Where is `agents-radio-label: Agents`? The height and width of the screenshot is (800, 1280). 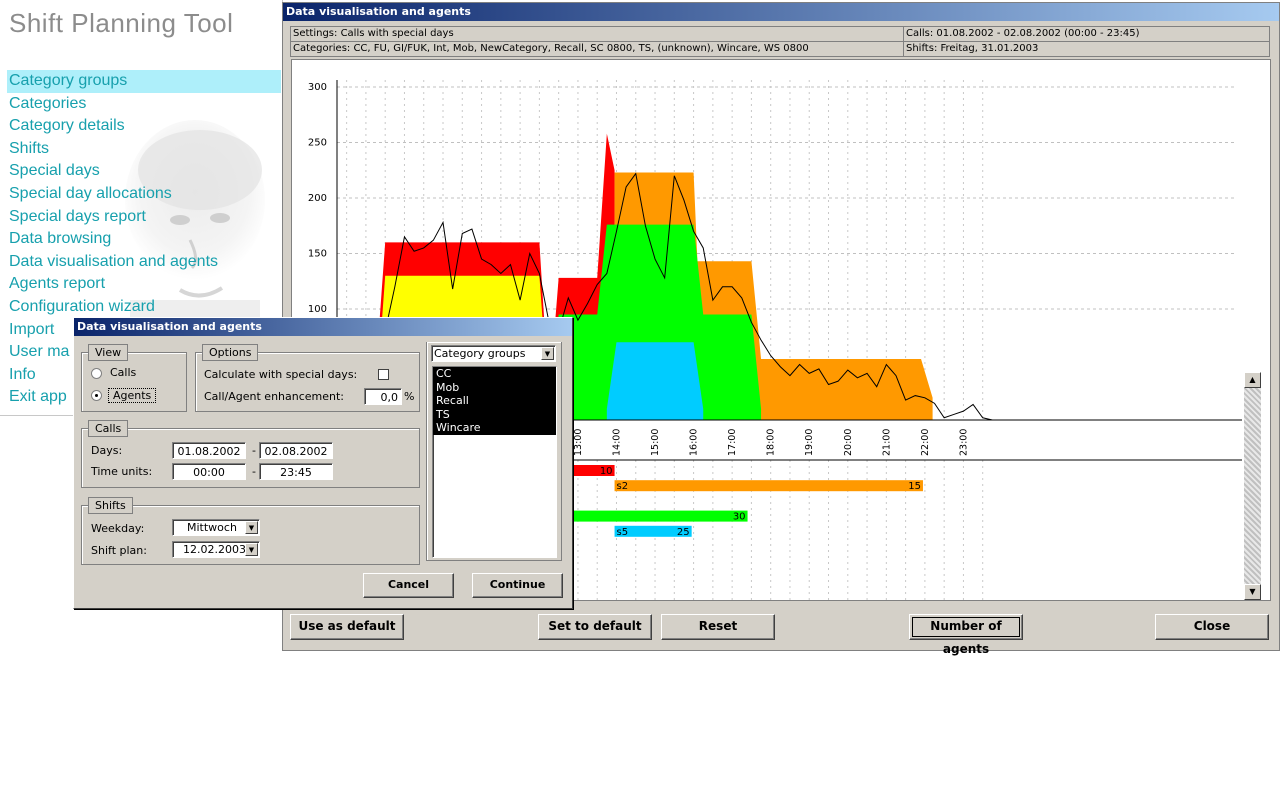
agents-radio-label: Agents is located at coordinates (132, 395).